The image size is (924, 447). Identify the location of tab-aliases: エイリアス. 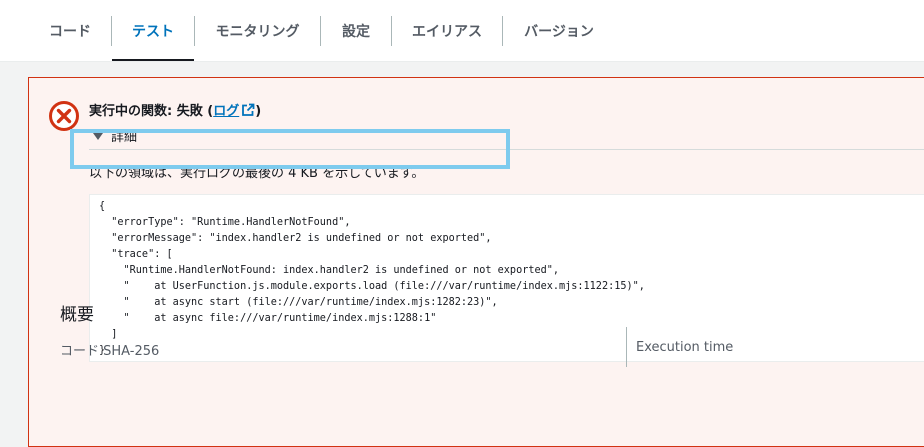
(447, 31).